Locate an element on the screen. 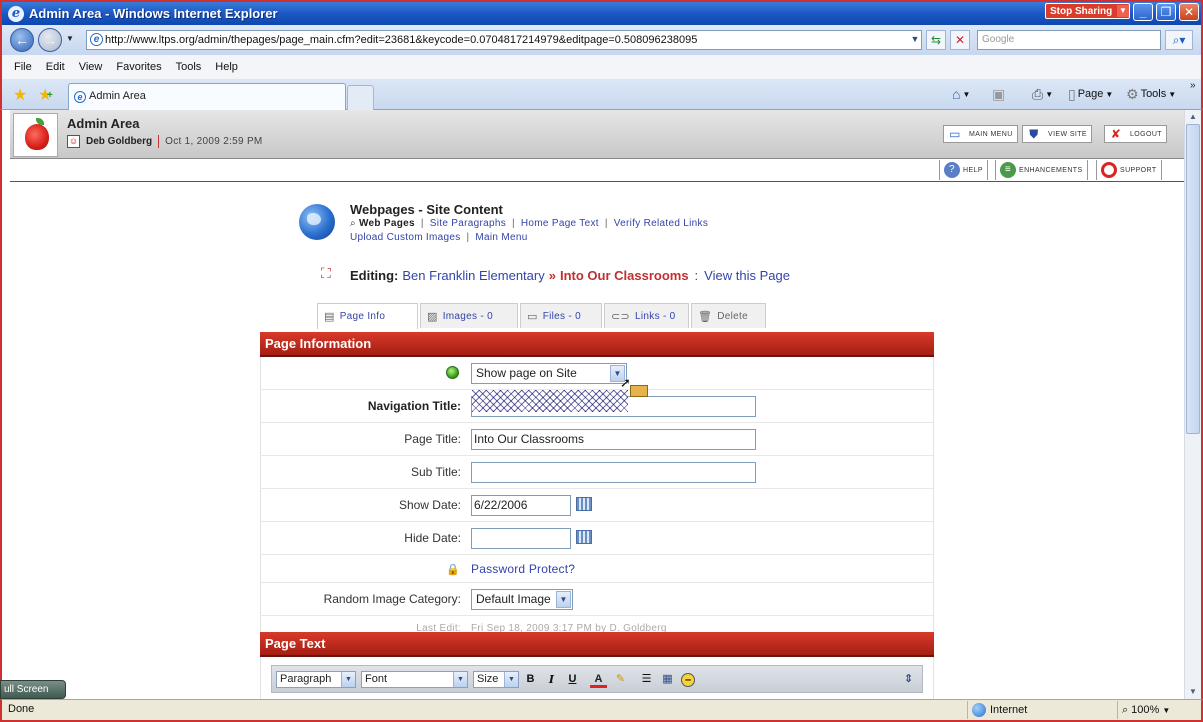  gear-icon: ⚙ is located at coordinates (1132, 93).